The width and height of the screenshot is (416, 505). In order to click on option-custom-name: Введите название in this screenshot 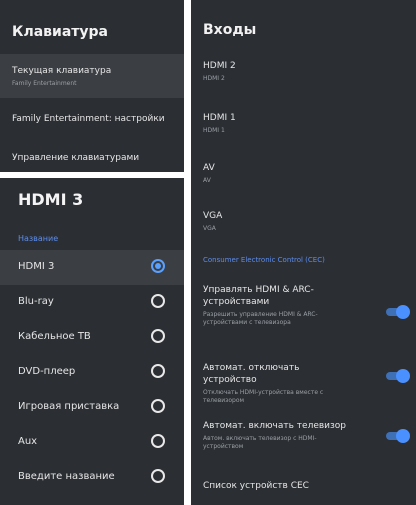, I will do `click(92, 477)`.